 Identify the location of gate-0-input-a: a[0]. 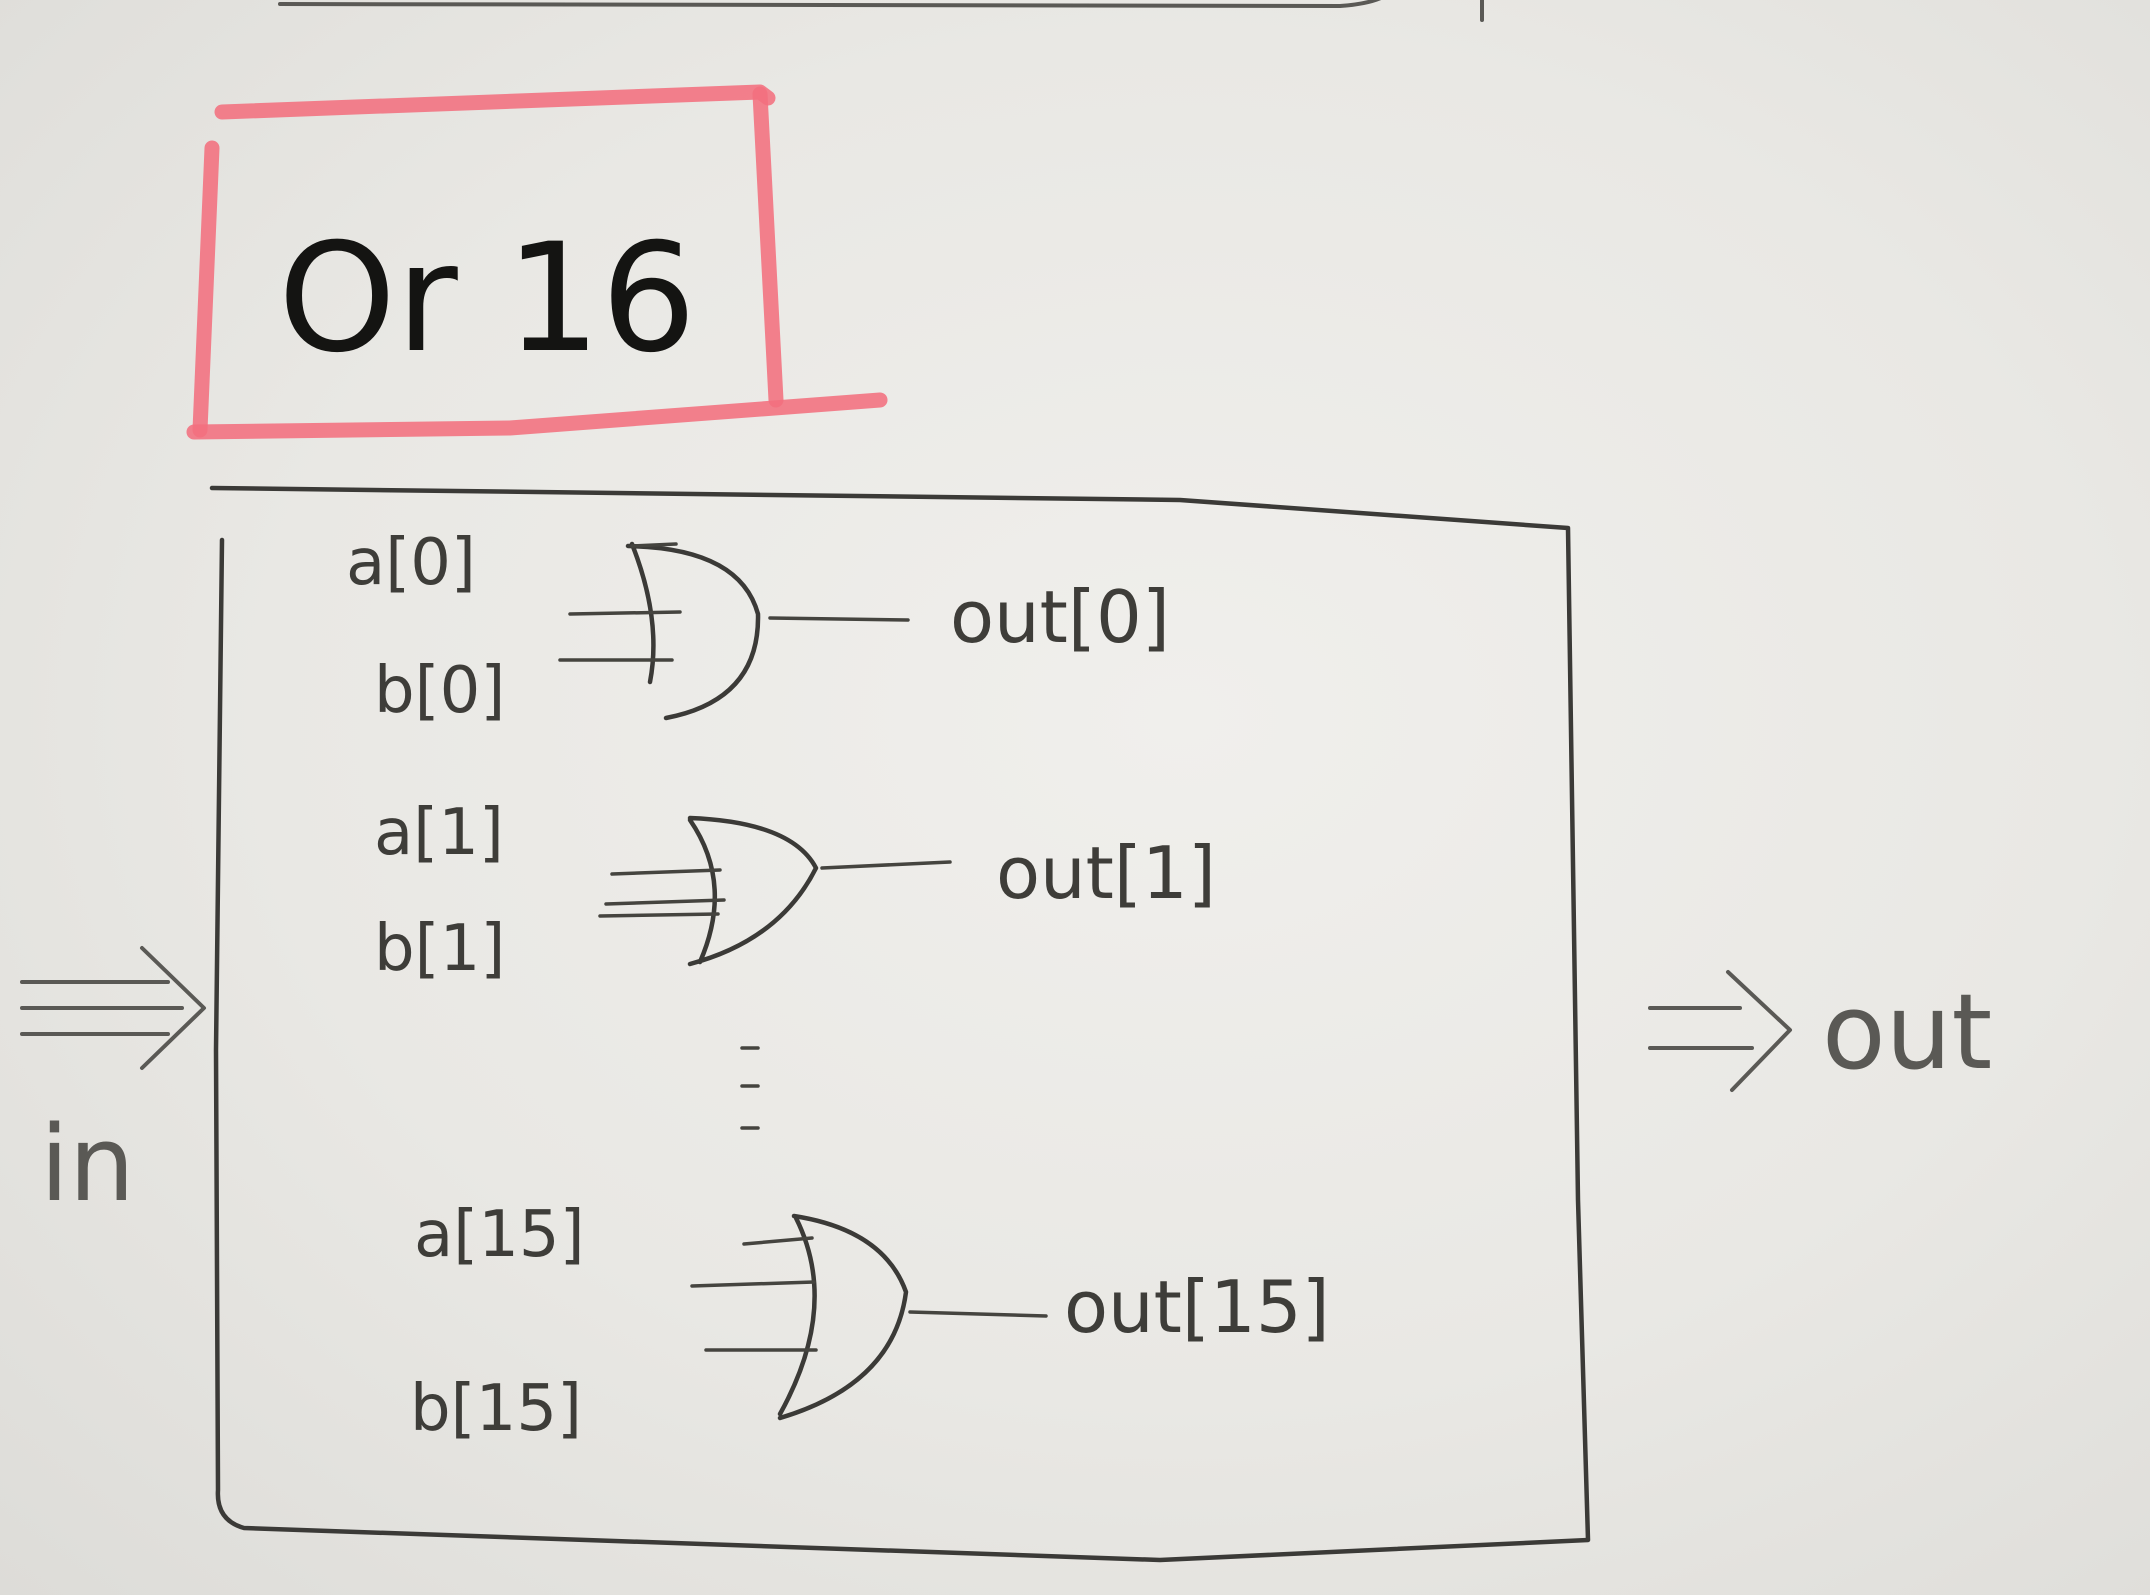
(411, 563).